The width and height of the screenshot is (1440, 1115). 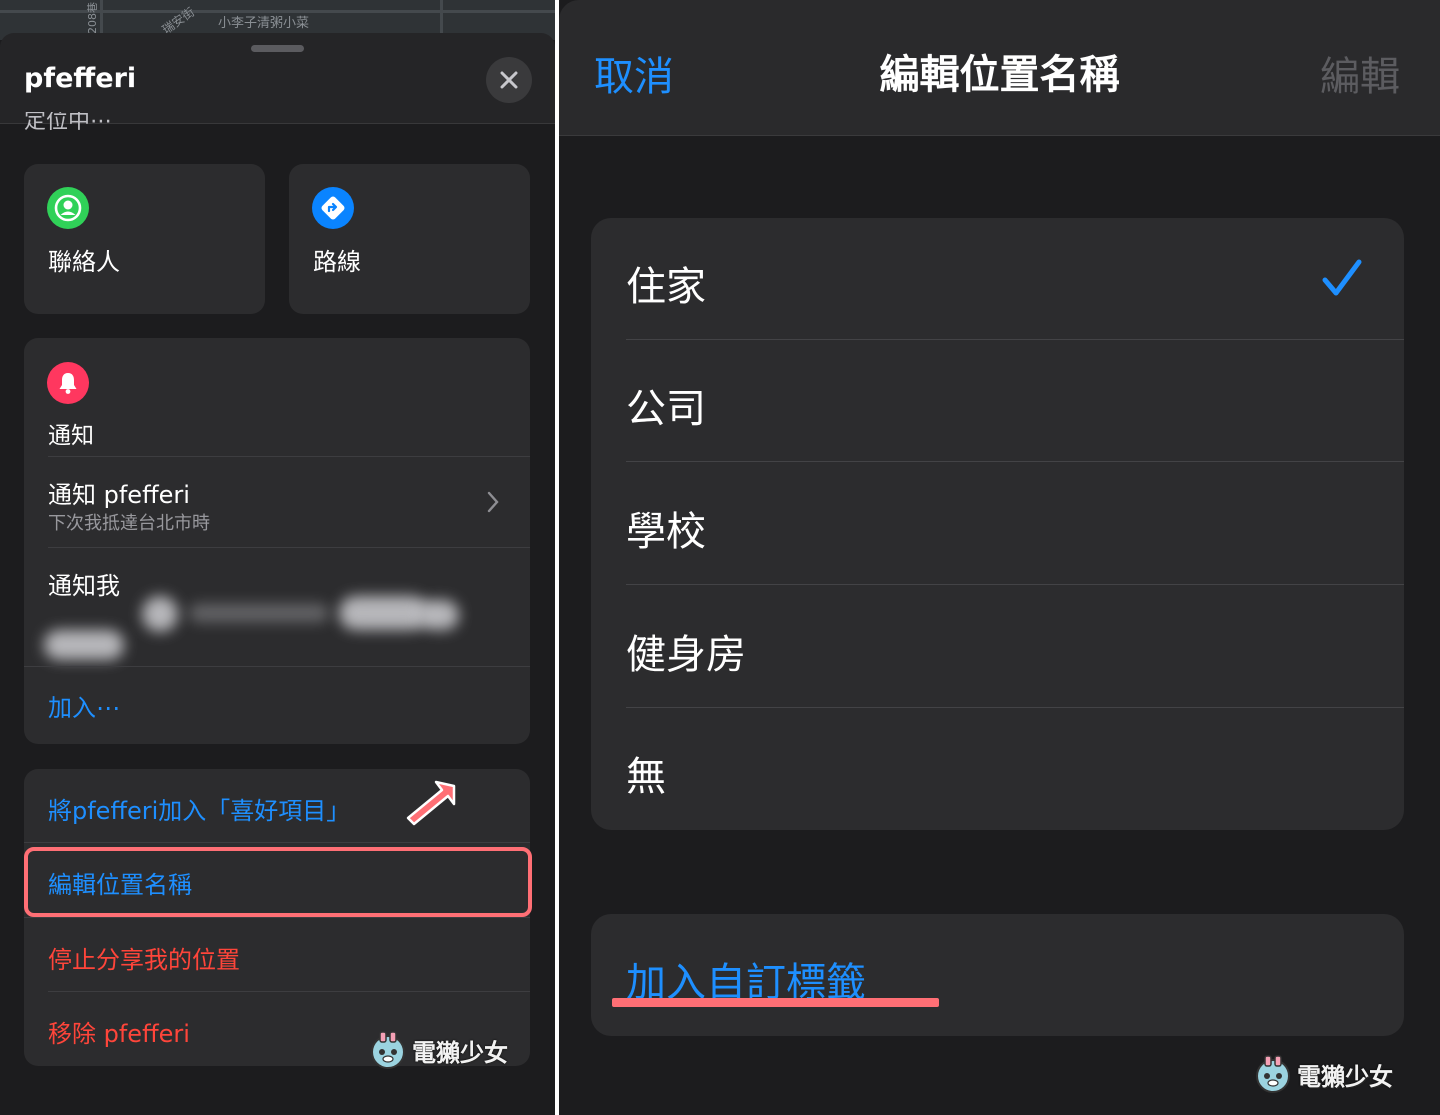 I want to click on close-button, so click(x=509, y=80).